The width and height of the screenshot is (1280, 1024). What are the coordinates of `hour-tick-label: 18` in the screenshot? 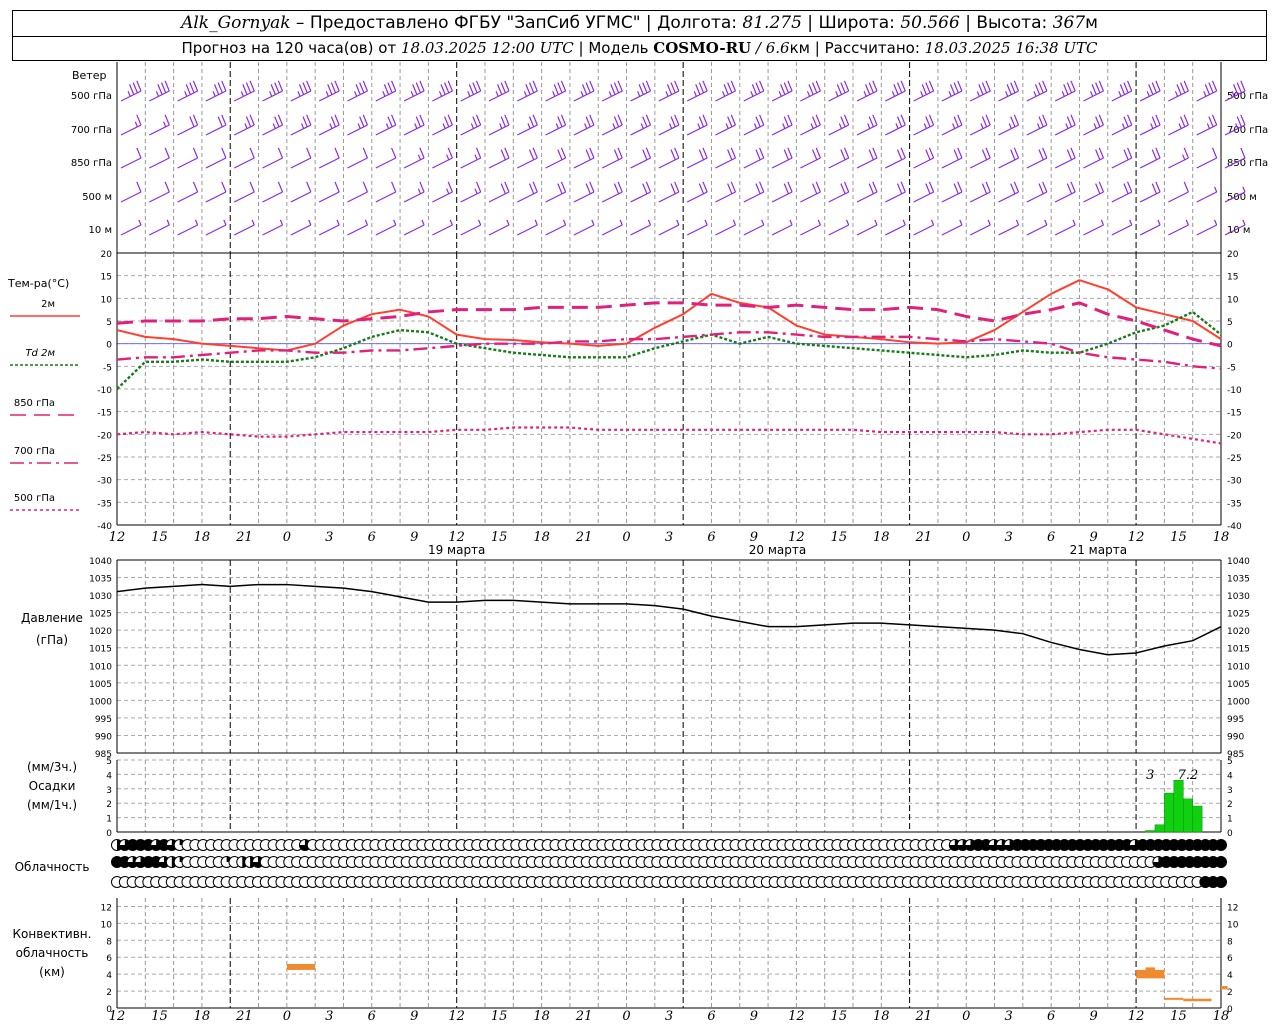 It's located at (541, 537).